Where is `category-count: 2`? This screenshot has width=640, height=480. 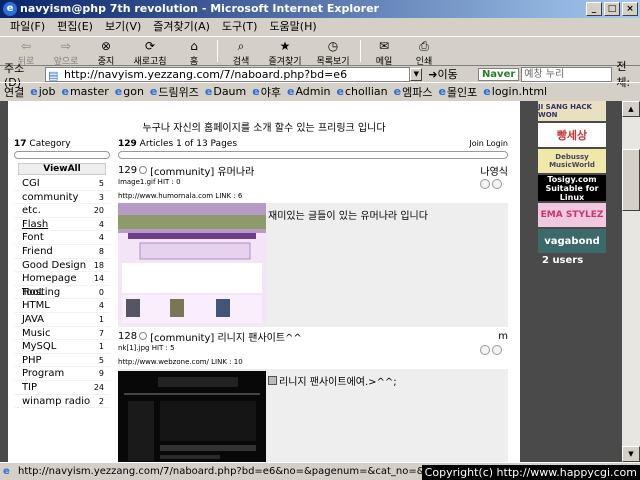
category-count: 2 is located at coordinates (101, 401).